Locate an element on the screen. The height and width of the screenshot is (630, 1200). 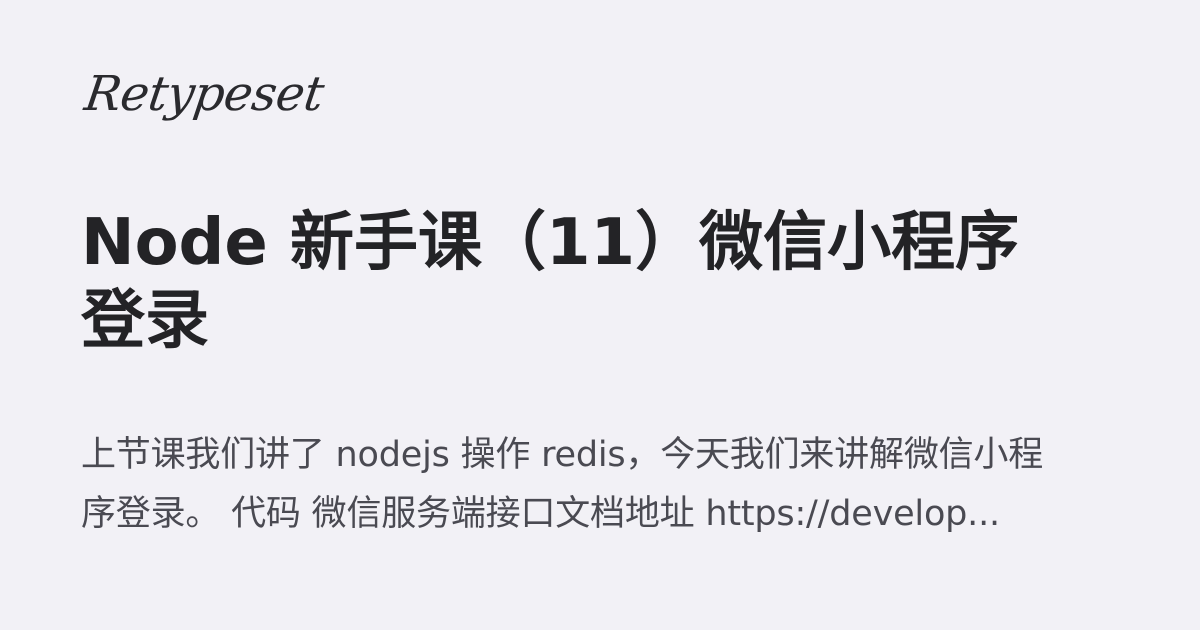
site-logo: Retypeset is located at coordinates (204, 94).